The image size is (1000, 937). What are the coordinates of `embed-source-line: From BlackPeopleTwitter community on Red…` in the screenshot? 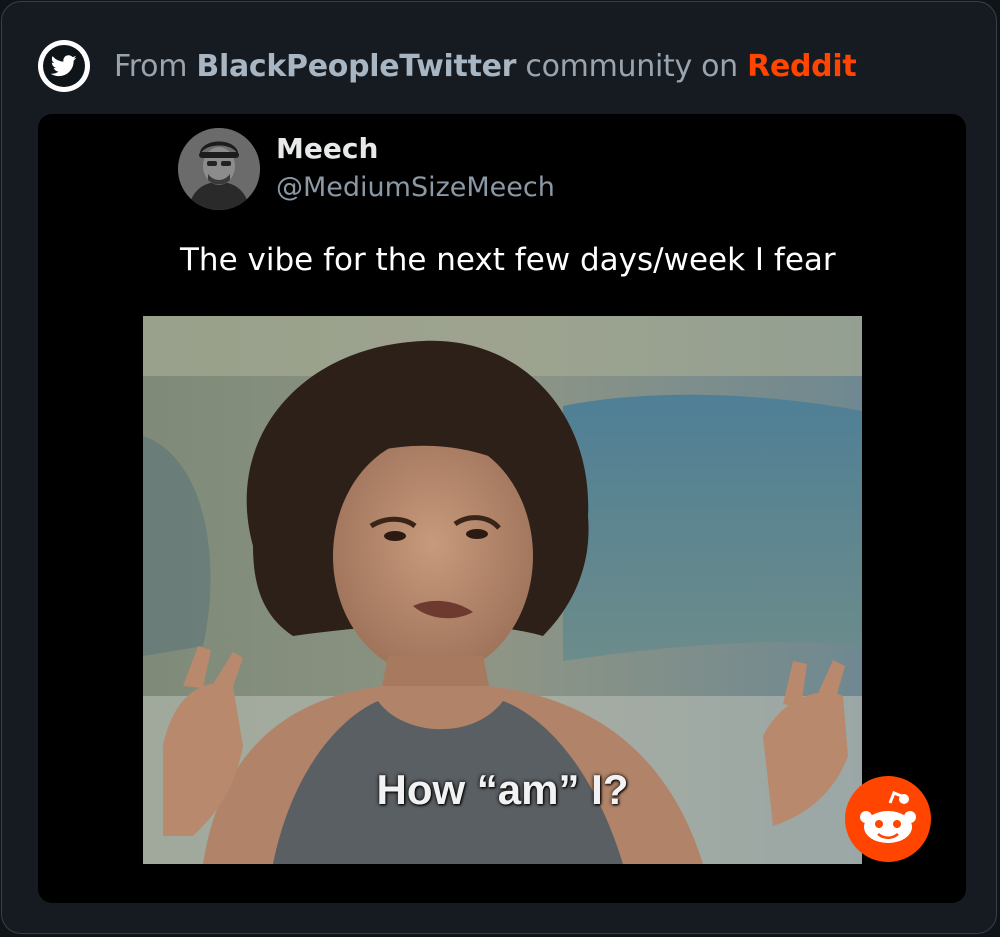 It's located at (485, 66).